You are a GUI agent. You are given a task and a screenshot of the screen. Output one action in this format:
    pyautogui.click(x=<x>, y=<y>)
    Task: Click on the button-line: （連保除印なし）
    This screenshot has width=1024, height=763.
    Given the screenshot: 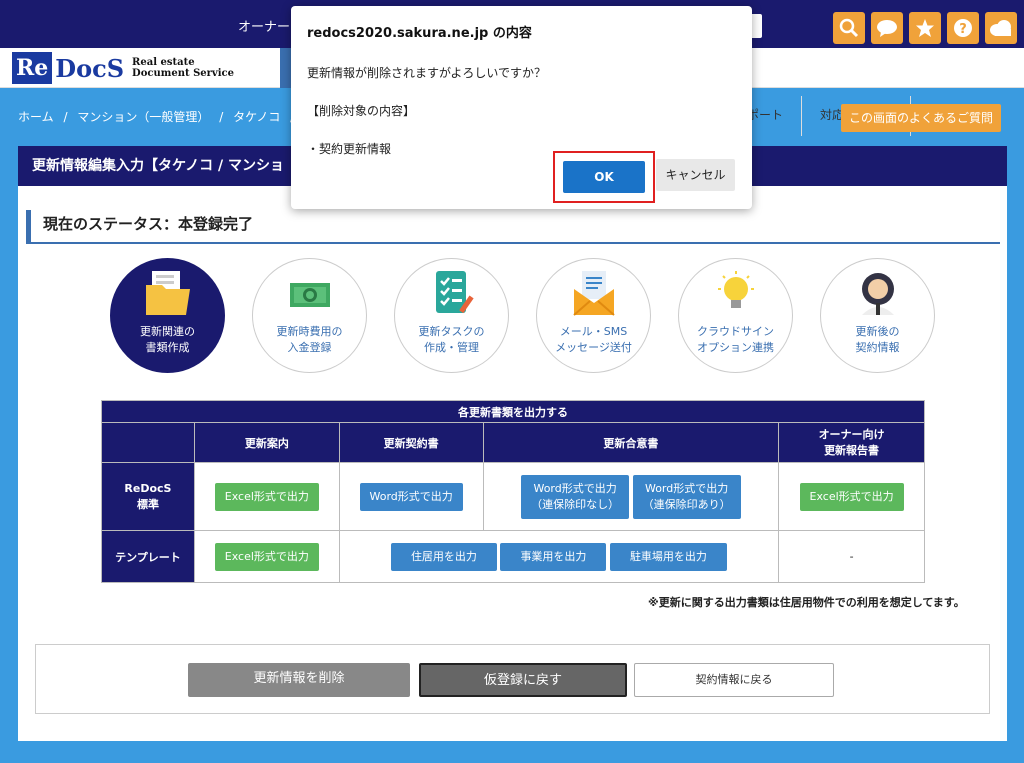 What is the action you would take?
    pyautogui.click(x=575, y=504)
    